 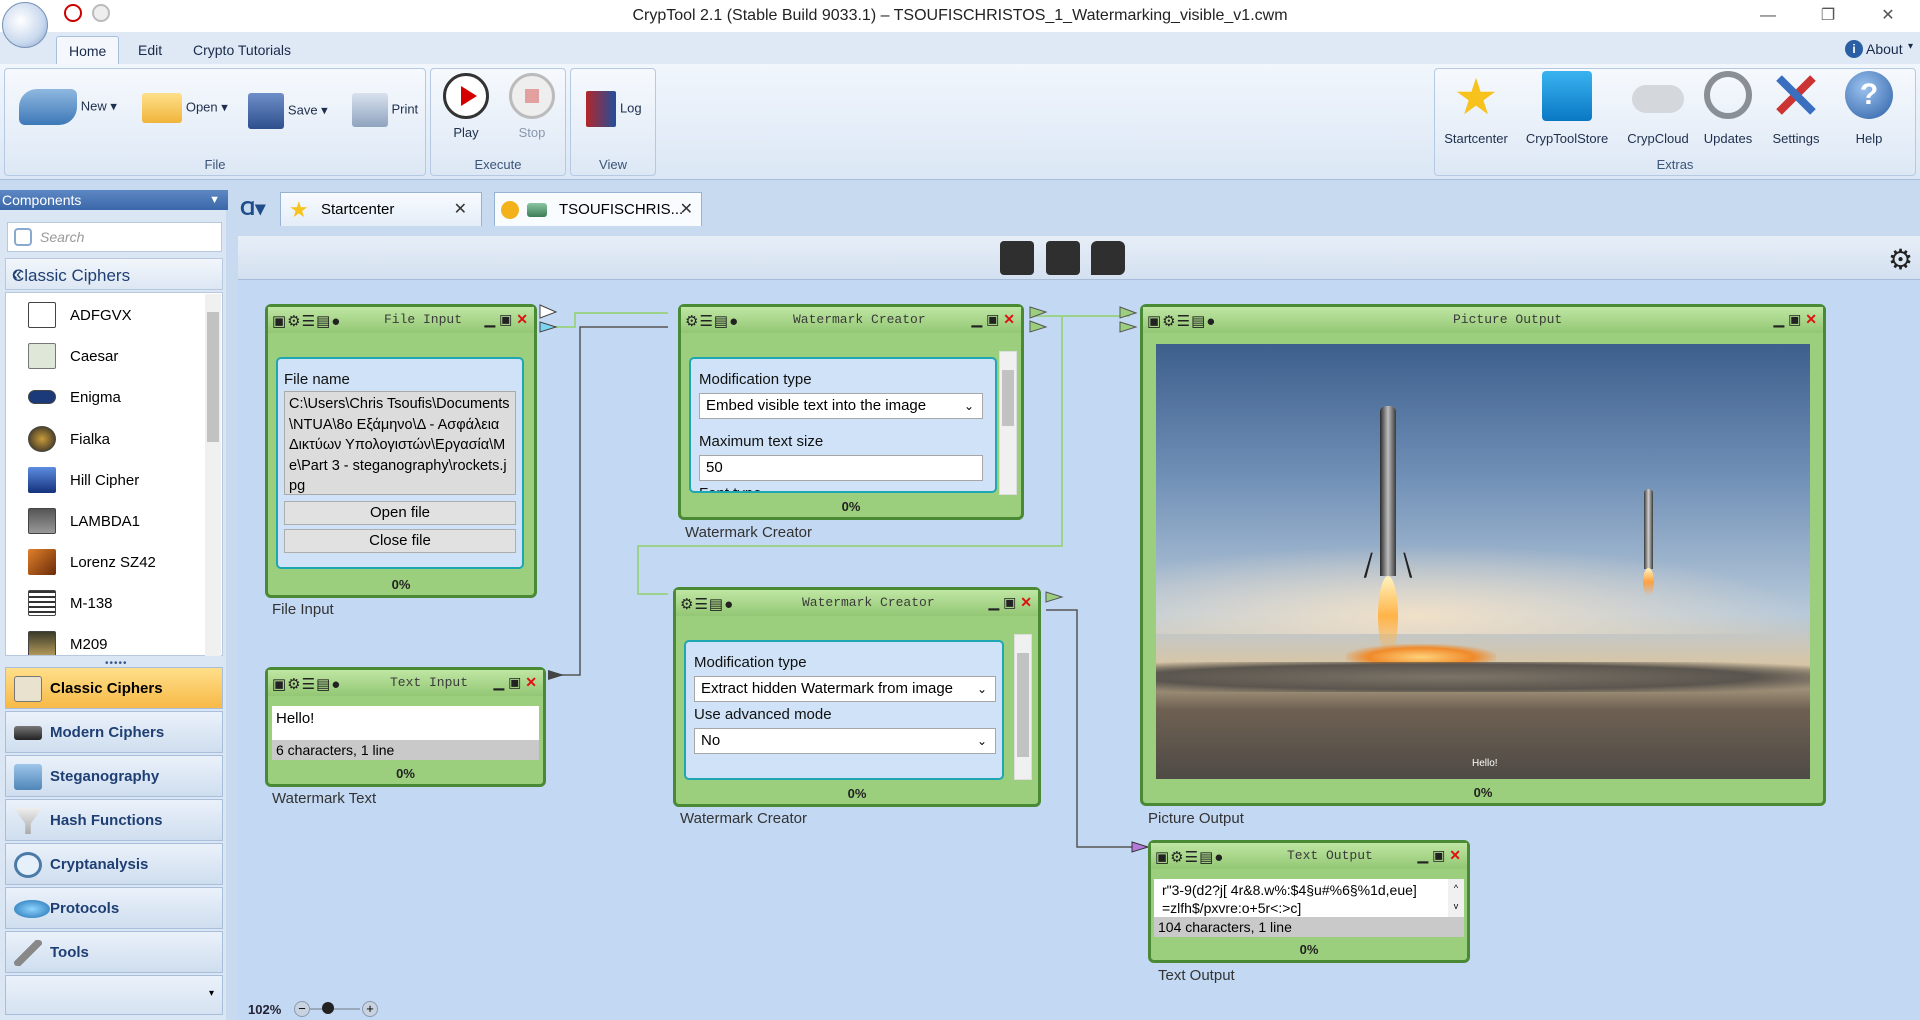 I want to click on new-button: New ▾, so click(x=68, y=109).